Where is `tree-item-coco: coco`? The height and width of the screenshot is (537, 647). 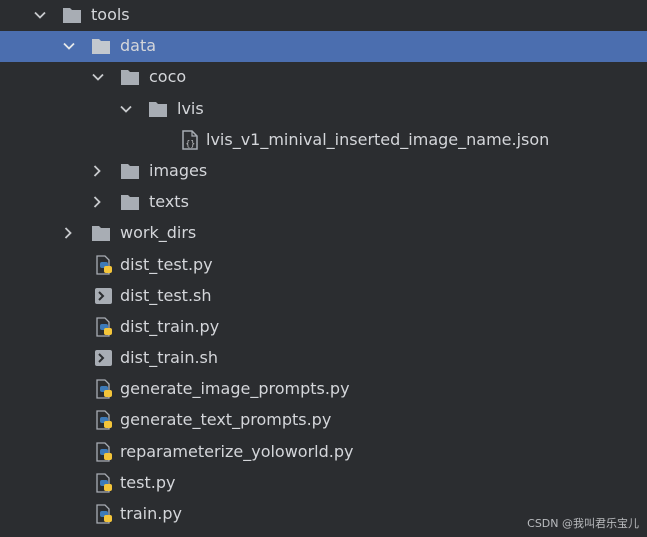 tree-item-coco: coco is located at coordinates (323, 77).